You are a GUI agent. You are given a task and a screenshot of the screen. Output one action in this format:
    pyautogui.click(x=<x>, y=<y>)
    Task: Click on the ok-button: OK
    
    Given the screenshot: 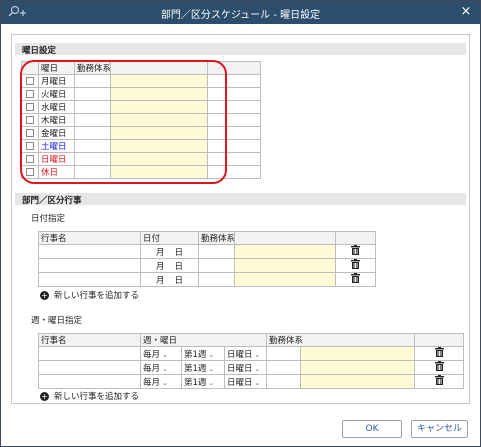 What is the action you would take?
    pyautogui.click(x=372, y=429)
    